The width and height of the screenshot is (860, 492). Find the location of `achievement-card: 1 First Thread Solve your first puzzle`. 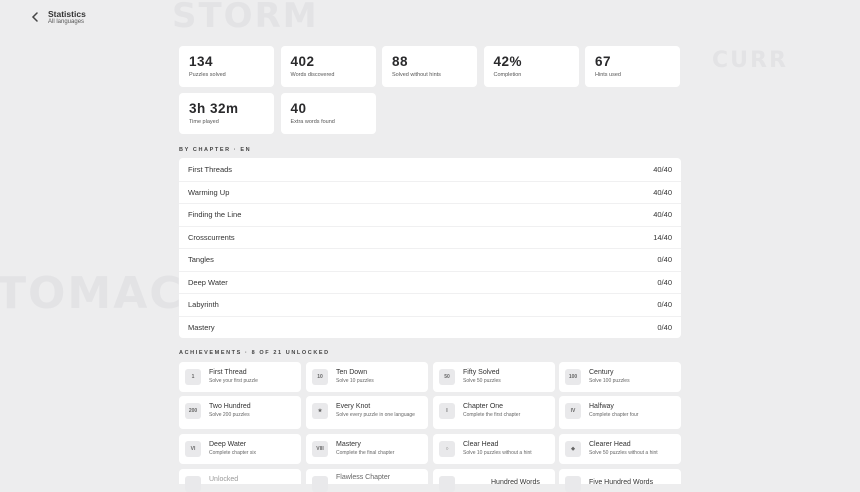

achievement-card: 1 First Thread Solve your first puzzle is located at coordinates (240, 377).